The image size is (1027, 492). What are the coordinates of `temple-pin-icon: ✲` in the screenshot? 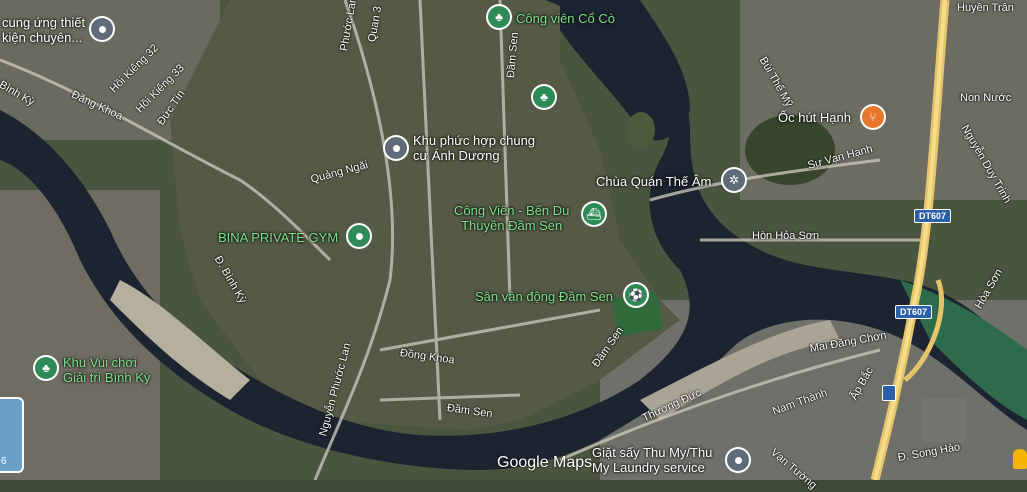 It's located at (734, 180).